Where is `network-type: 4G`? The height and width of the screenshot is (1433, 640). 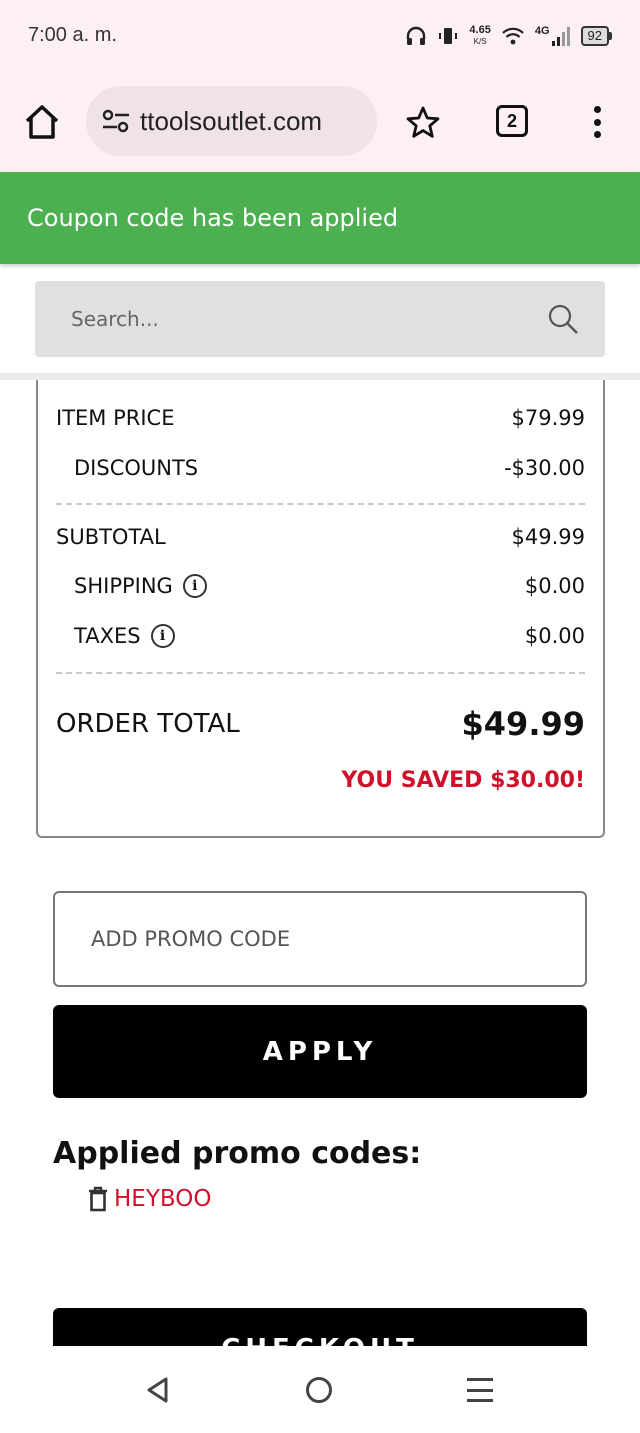
network-type: 4G is located at coordinates (542, 31).